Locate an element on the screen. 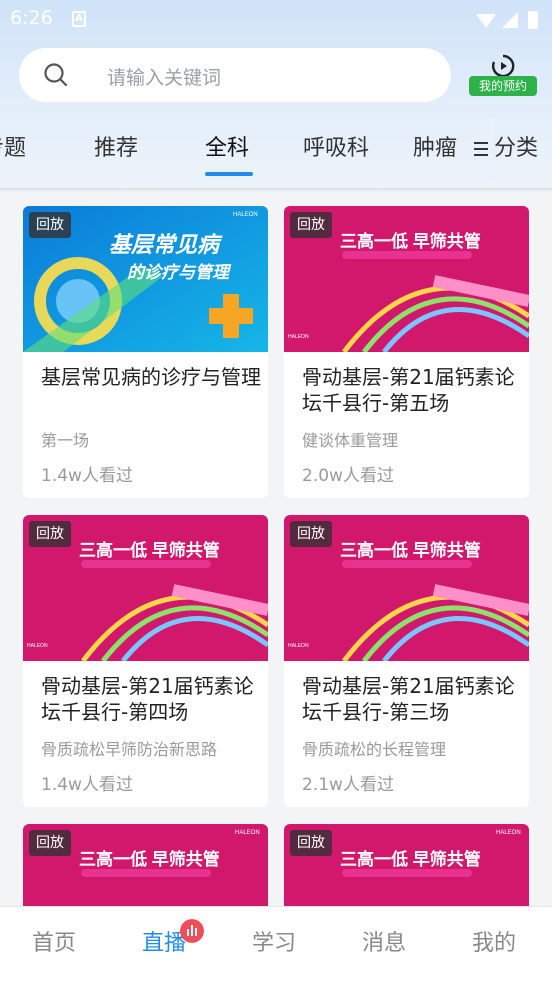 The image size is (552, 983). thumb-subline: 的诊疗与管理 is located at coordinates (179, 272).